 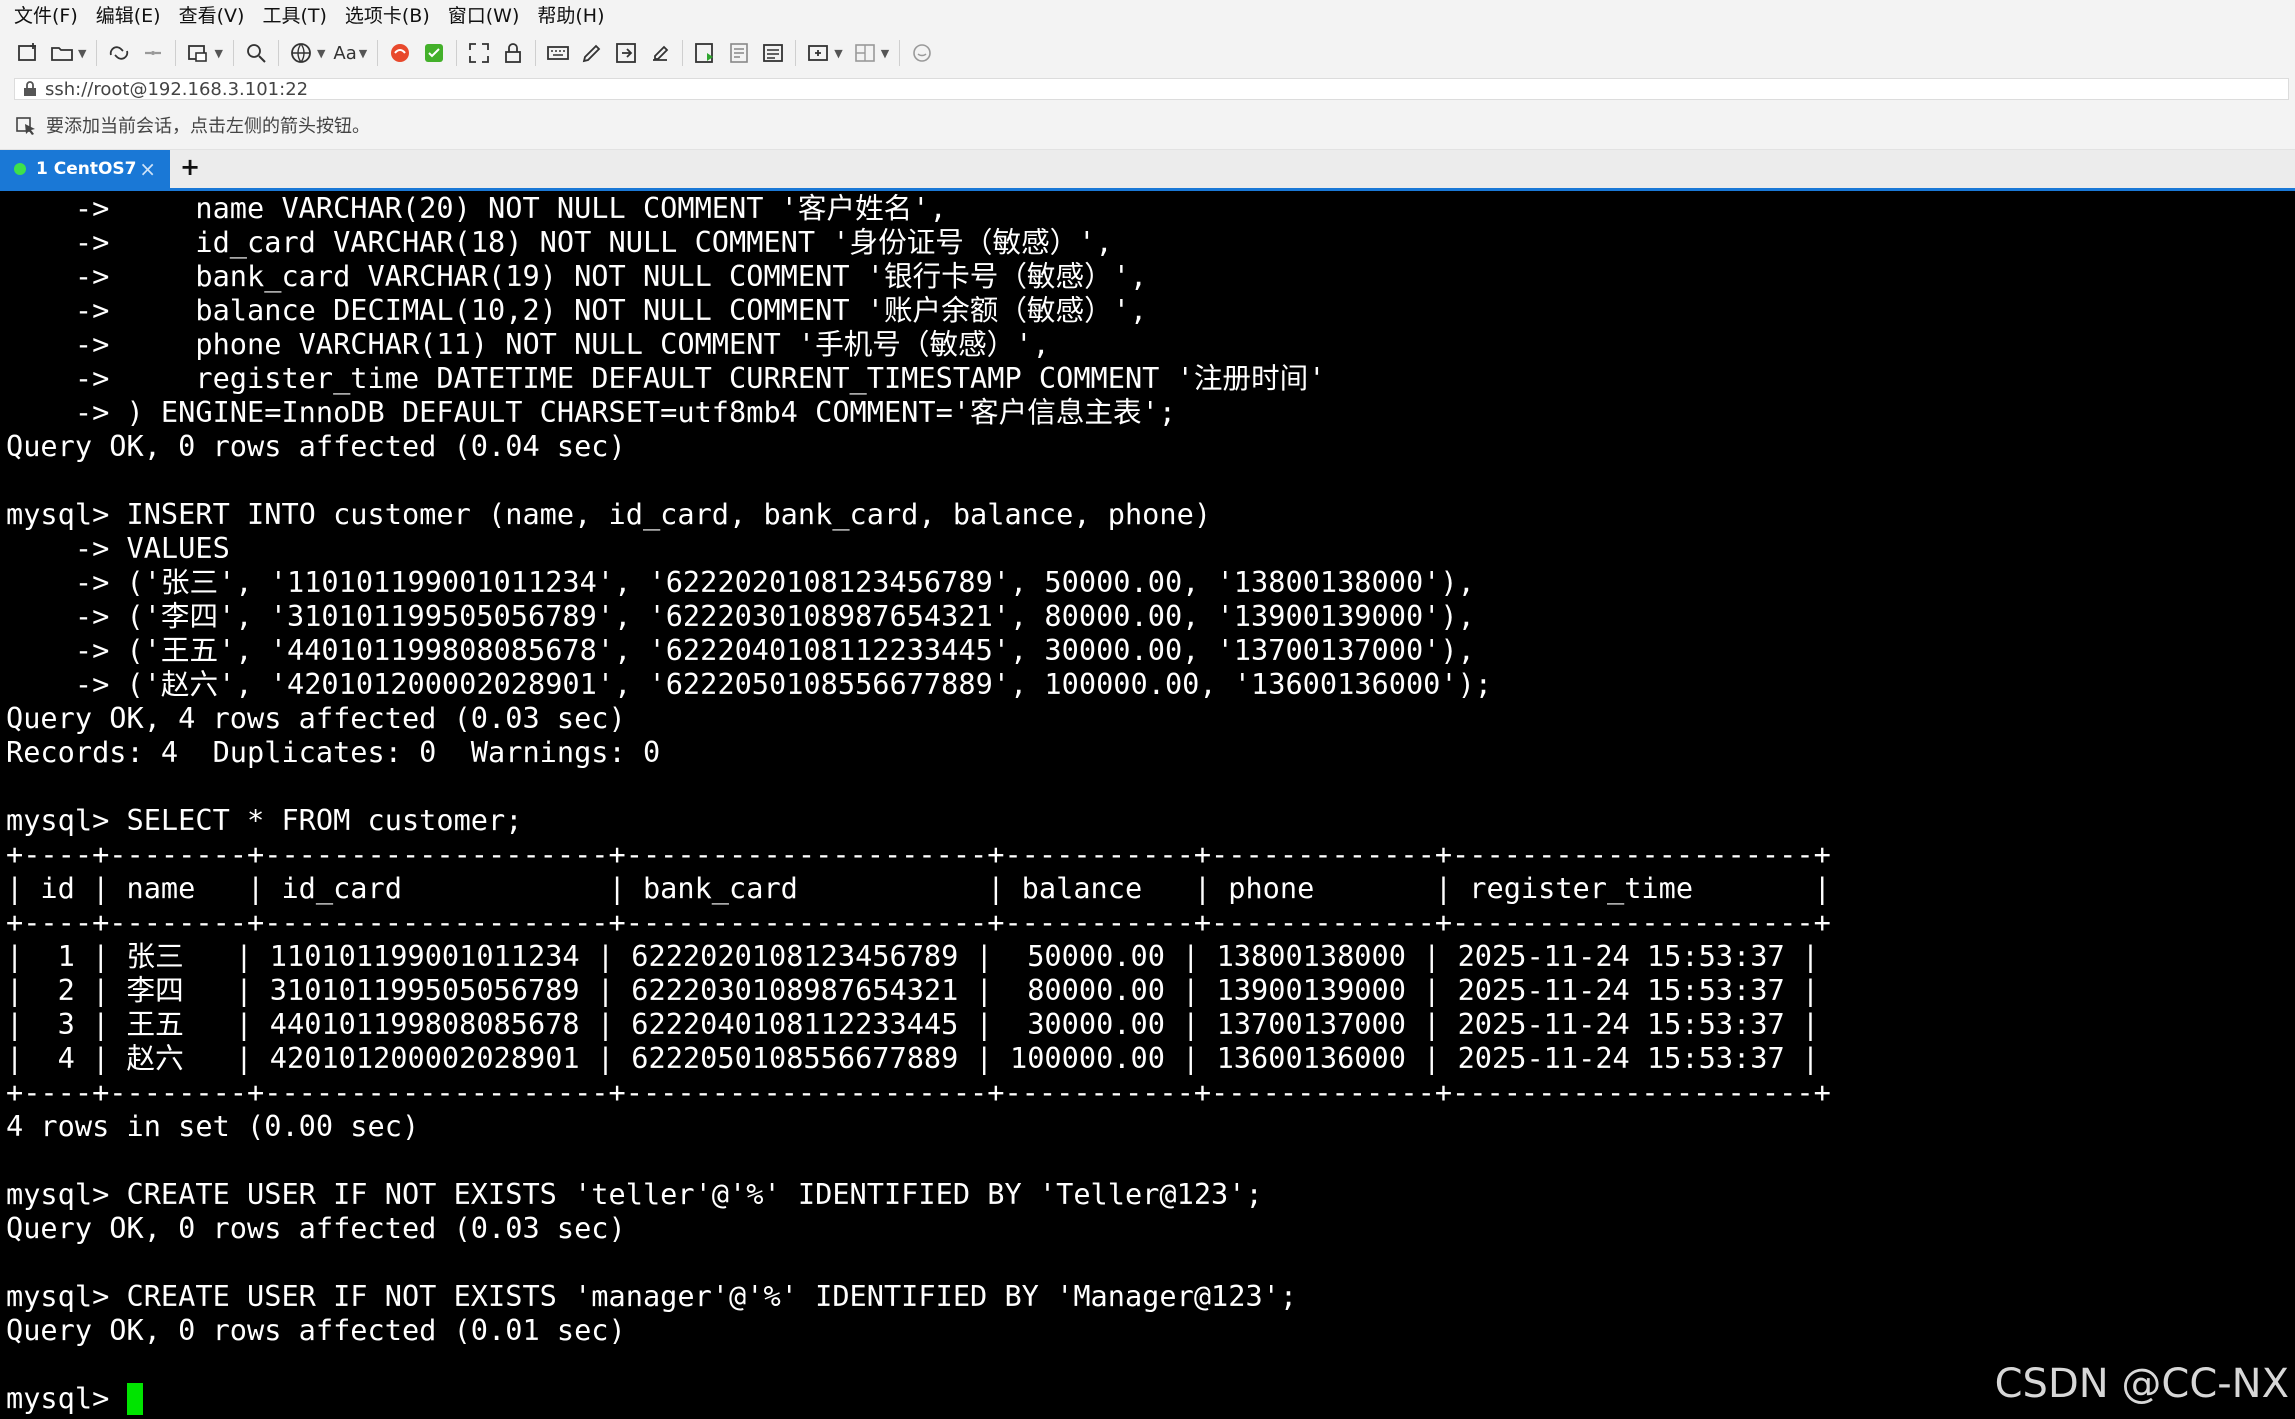 What do you see at coordinates (62, 53) in the screenshot?
I see `open-folder-icon` at bounding box center [62, 53].